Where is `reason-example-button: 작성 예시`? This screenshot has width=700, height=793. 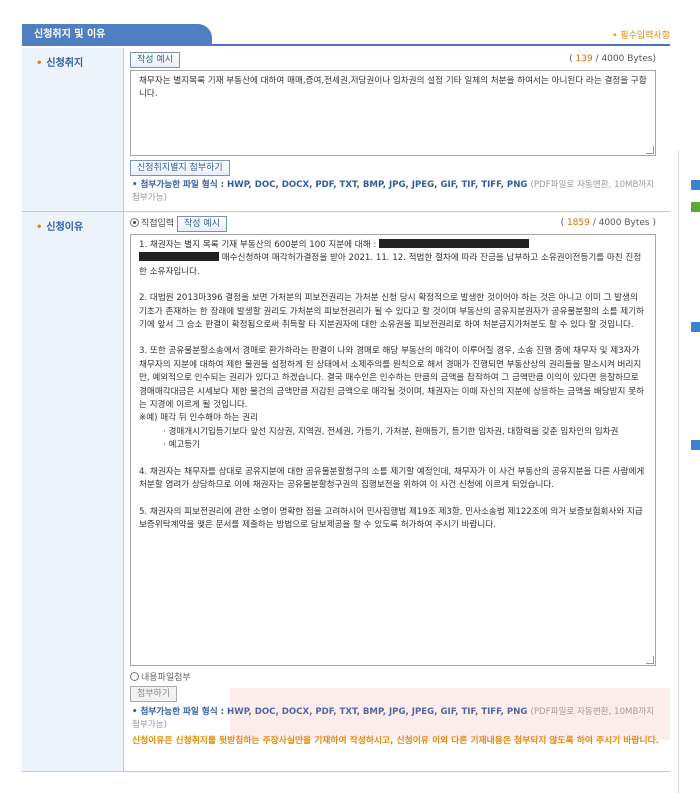
reason-example-button: 작성 예시 is located at coordinates (202, 224).